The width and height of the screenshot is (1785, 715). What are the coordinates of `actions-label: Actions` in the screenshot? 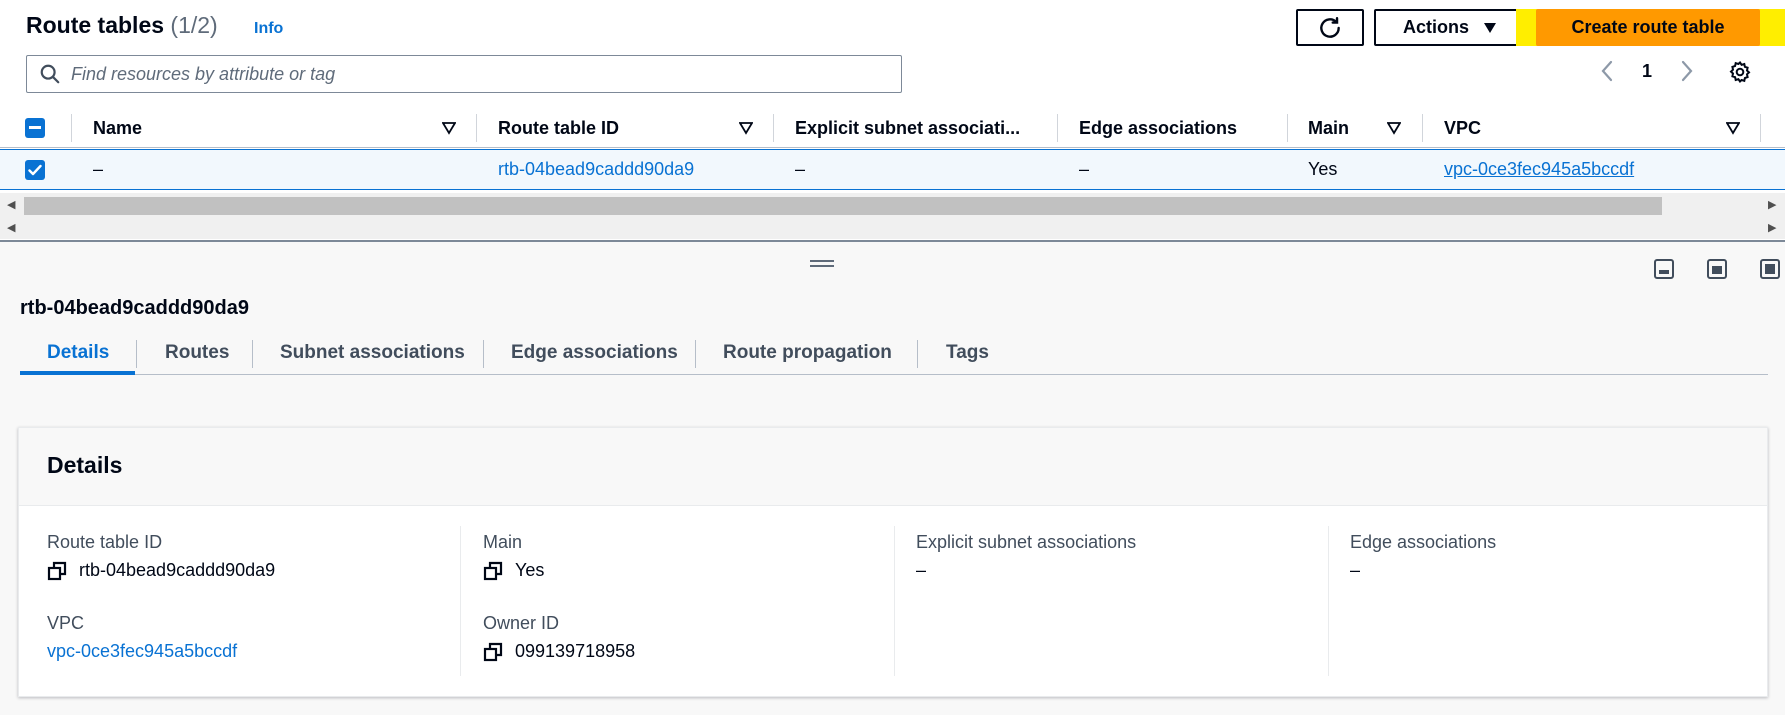 It's located at (1435, 27).